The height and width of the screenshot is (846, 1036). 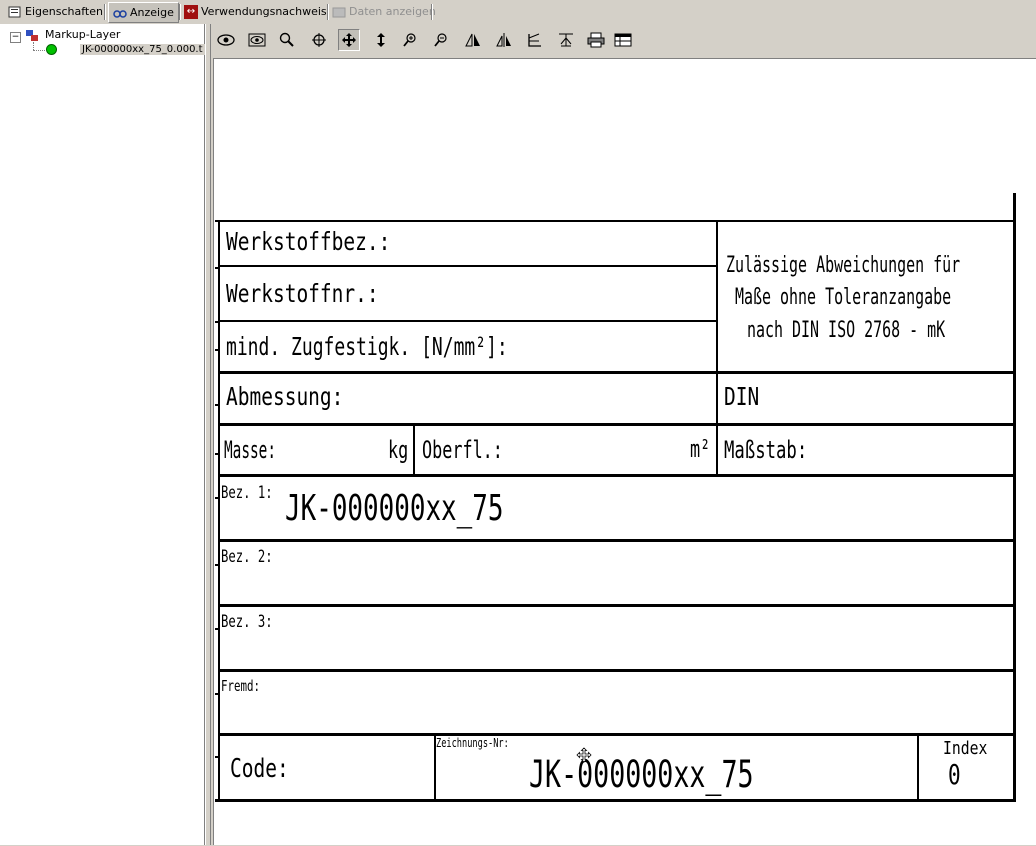 What do you see at coordinates (120, 13) in the screenshot?
I see `glasses-icon` at bounding box center [120, 13].